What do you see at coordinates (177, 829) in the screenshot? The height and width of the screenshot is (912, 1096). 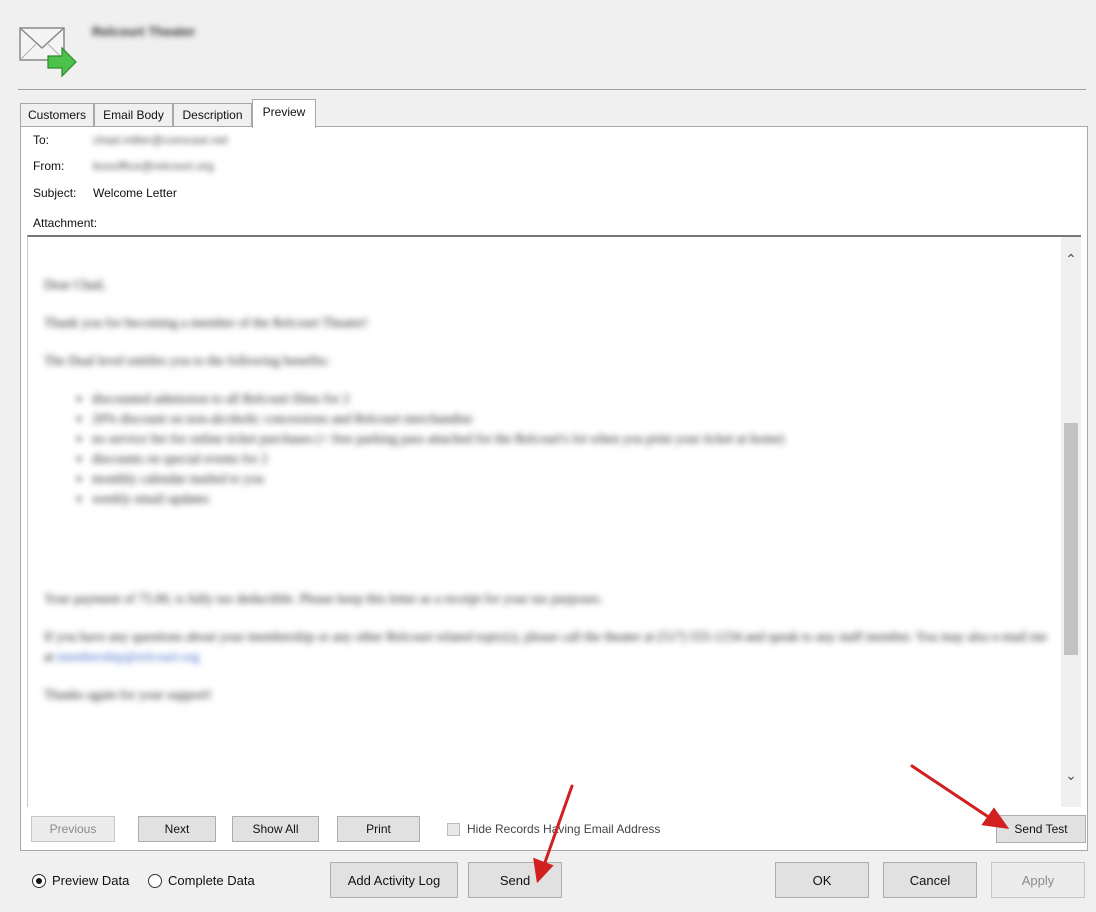 I see `next-button: Next` at bounding box center [177, 829].